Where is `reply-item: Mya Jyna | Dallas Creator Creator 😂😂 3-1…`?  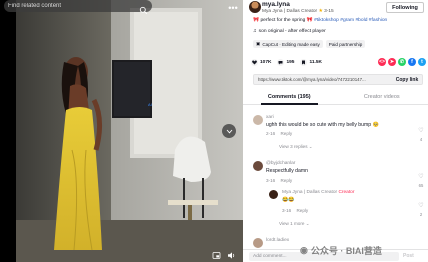 reply-item: Mya Jyna | Dallas Creator Creator 😂😂 3-1… is located at coordinates (348, 210).